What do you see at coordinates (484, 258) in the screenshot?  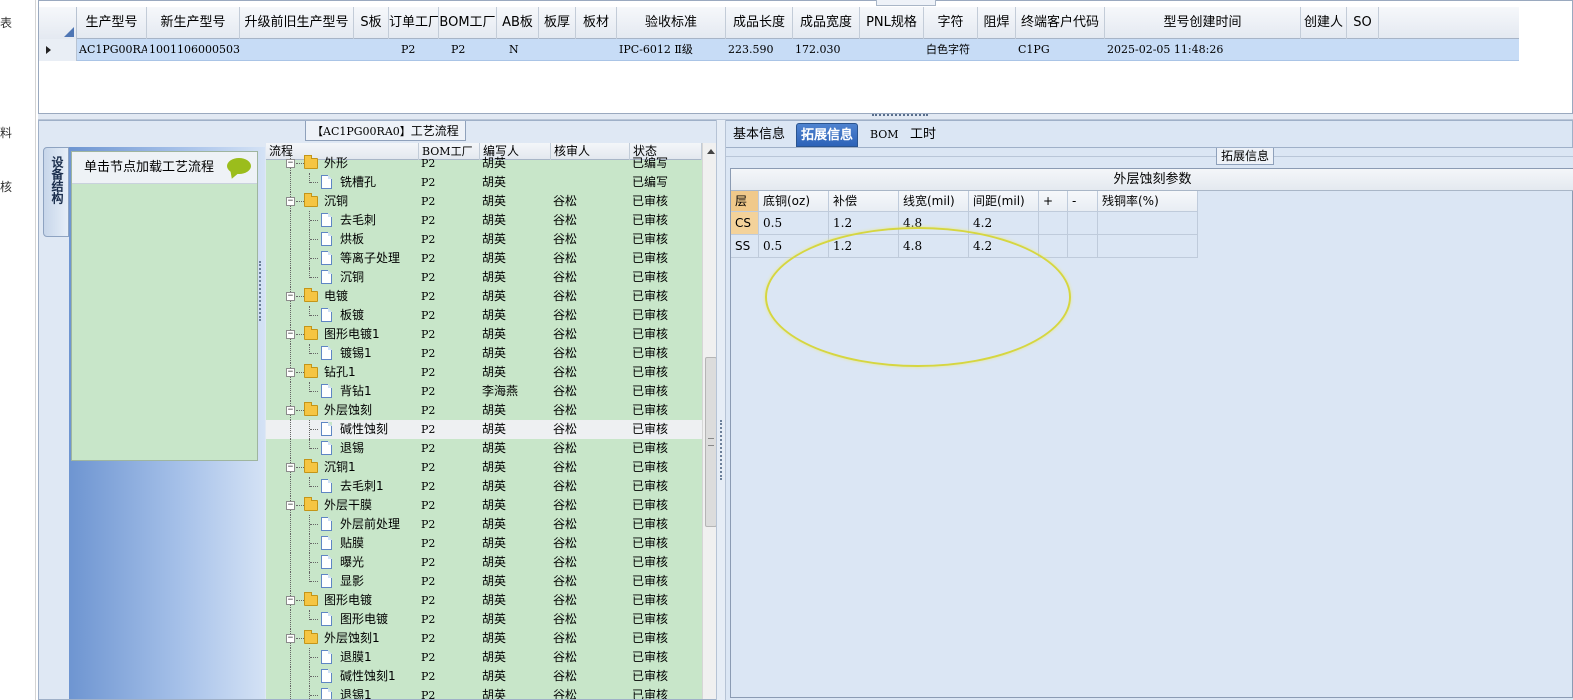 I see `table-row: 等离子处理 P2 胡英 谷松 已审核` at bounding box center [484, 258].